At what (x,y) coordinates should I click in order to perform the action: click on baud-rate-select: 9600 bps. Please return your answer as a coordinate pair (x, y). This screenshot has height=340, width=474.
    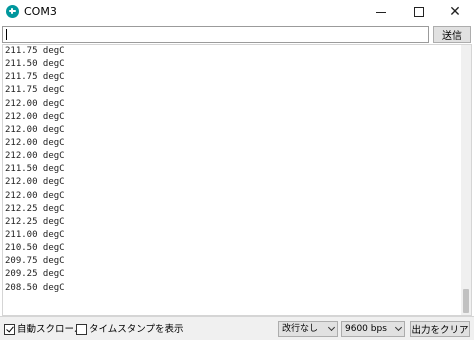
    Looking at the image, I should click on (373, 329).